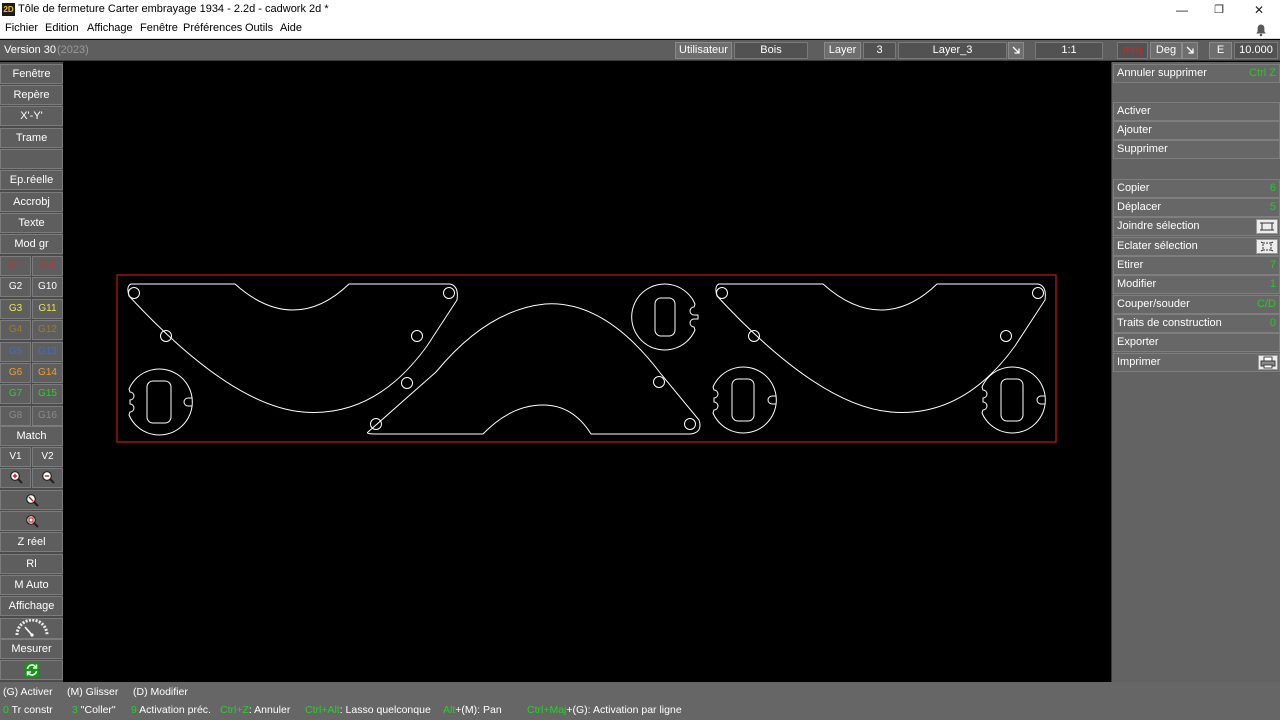 The height and width of the screenshot is (720, 1280). Describe the element at coordinates (47, 287) in the screenshot. I see `group-button-g10: G10` at that location.